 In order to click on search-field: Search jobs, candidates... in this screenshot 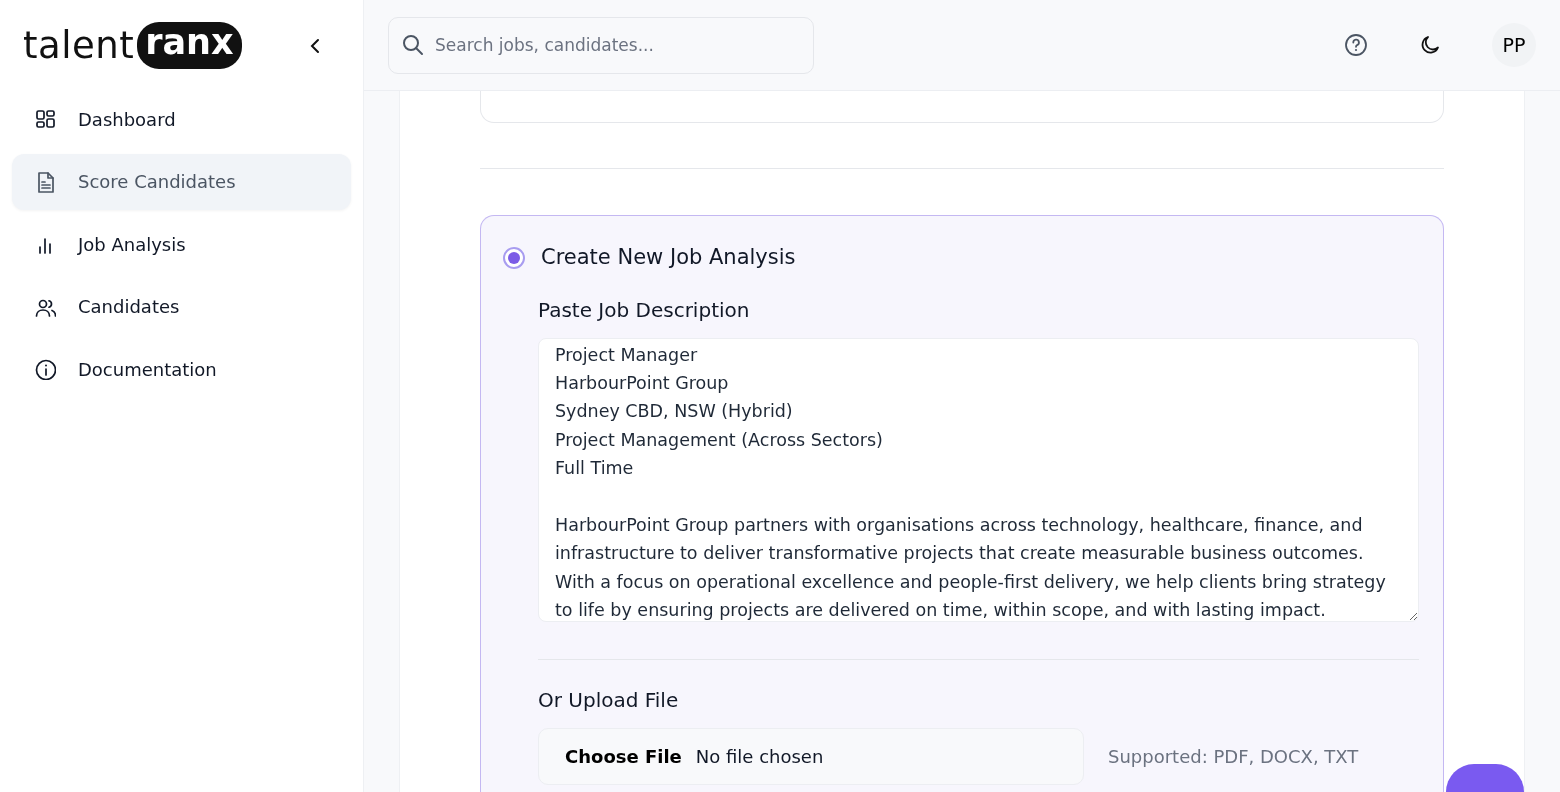, I will do `click(601, 45)`.